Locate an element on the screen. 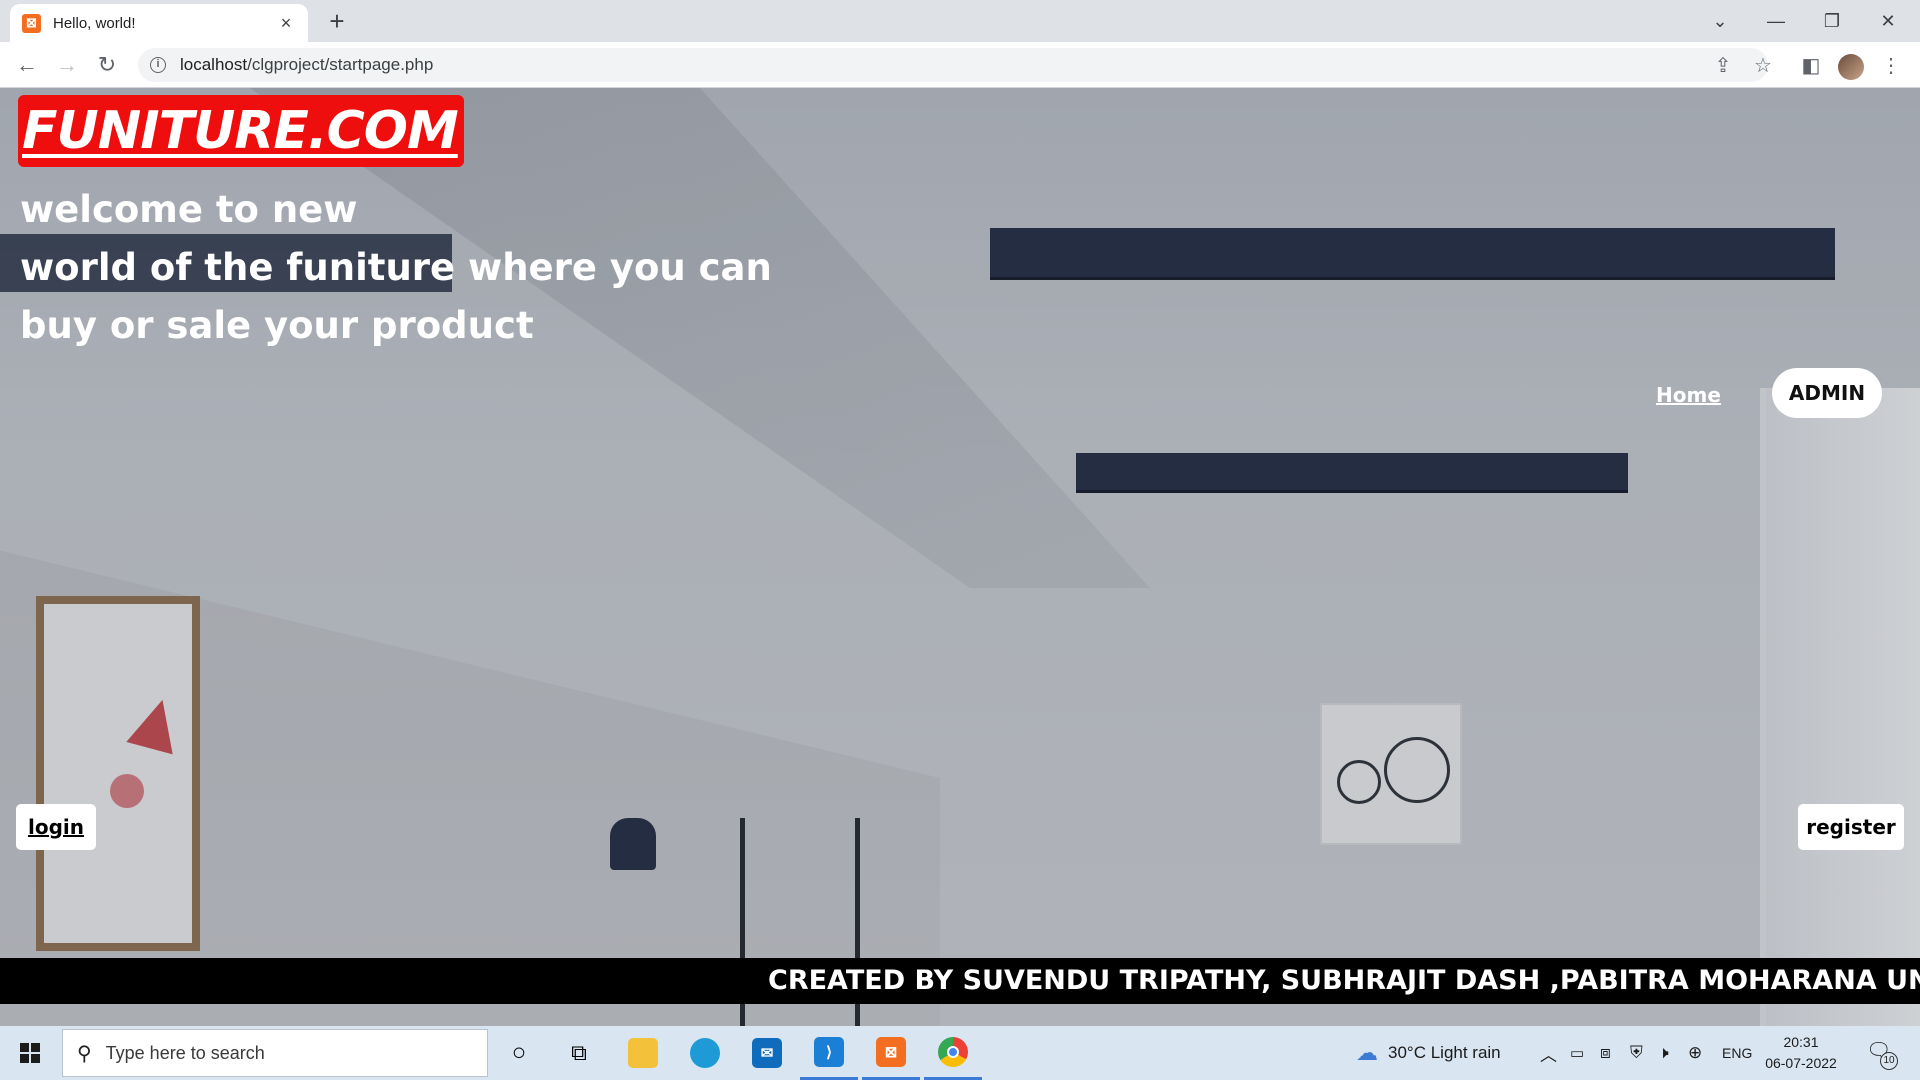  menu-kebab-icon: ⋮ is located at coordinates (1891, 65).